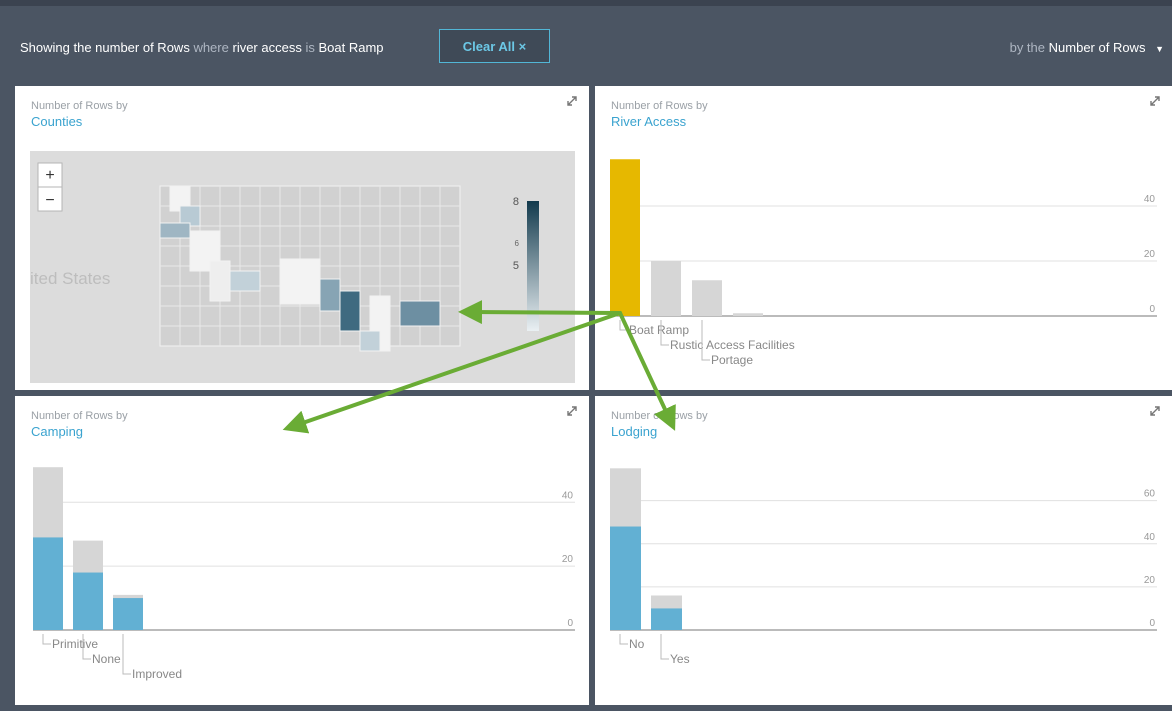 The height and width of the screenshot is (711, 1172). What do you see at coordinates (1150, 494) in the screenshot?
I see `y-tick-label: 60` at bounding box center [1150, 494].